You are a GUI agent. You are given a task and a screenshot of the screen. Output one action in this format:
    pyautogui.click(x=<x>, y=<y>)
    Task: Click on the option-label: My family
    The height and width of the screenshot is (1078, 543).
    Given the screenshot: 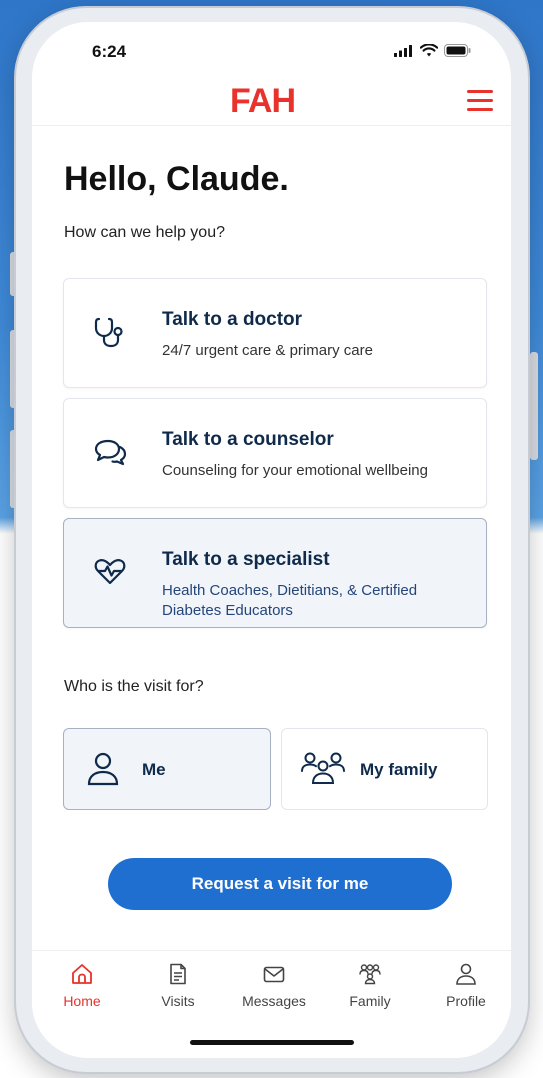 What is the action you would take?
    pyautogui.click(x=399, y=769)
    